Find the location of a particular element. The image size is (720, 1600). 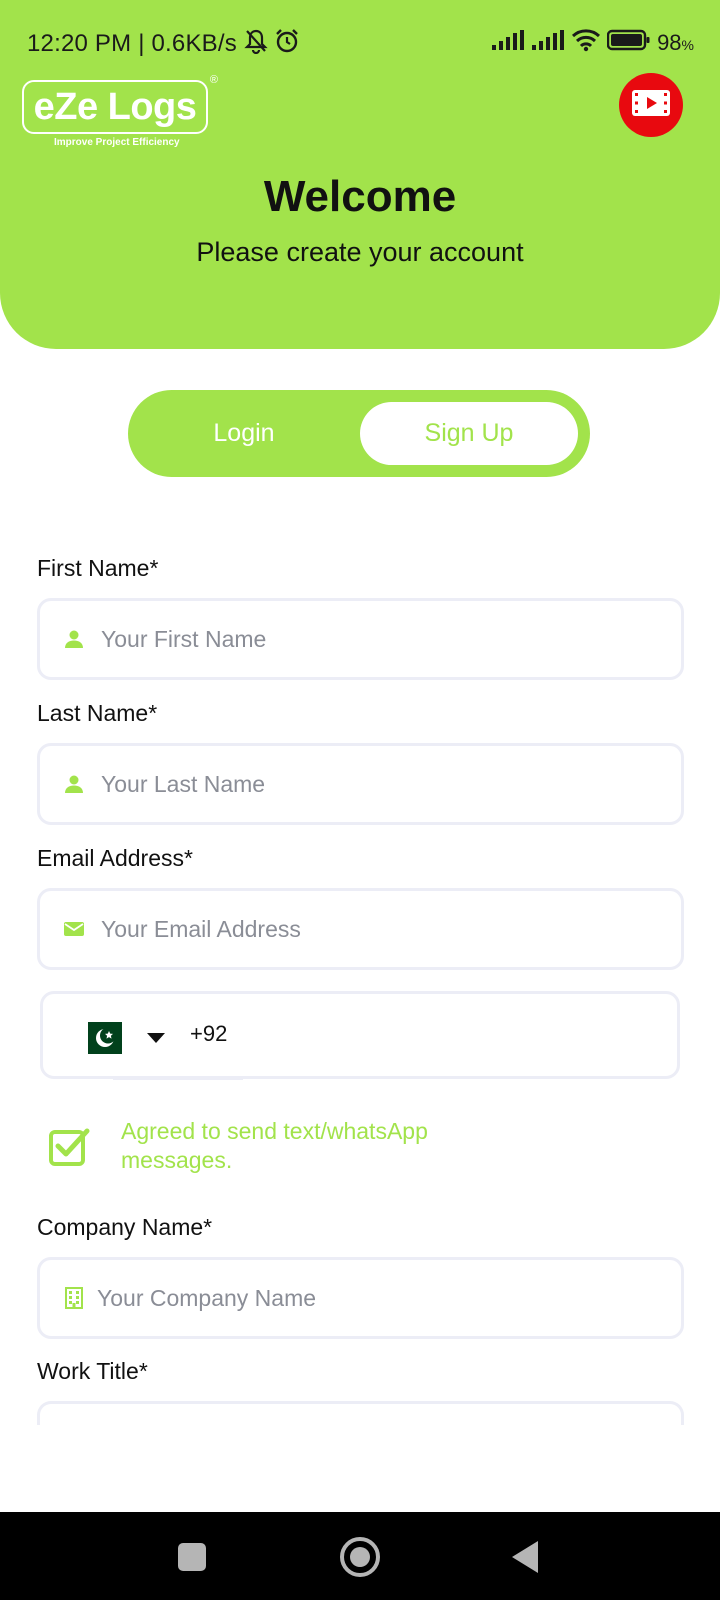

tab-login: Login is located at coordinates (244, 433).